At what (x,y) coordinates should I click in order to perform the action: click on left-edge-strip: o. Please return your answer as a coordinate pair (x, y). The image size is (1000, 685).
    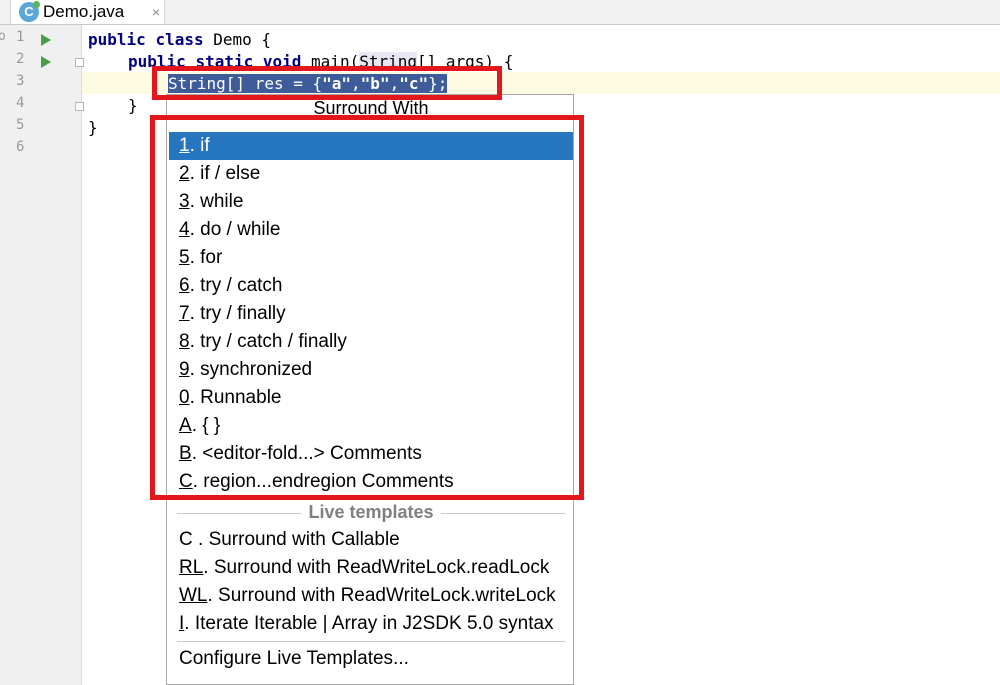
    Looking at the image, I should click on (3, 355).